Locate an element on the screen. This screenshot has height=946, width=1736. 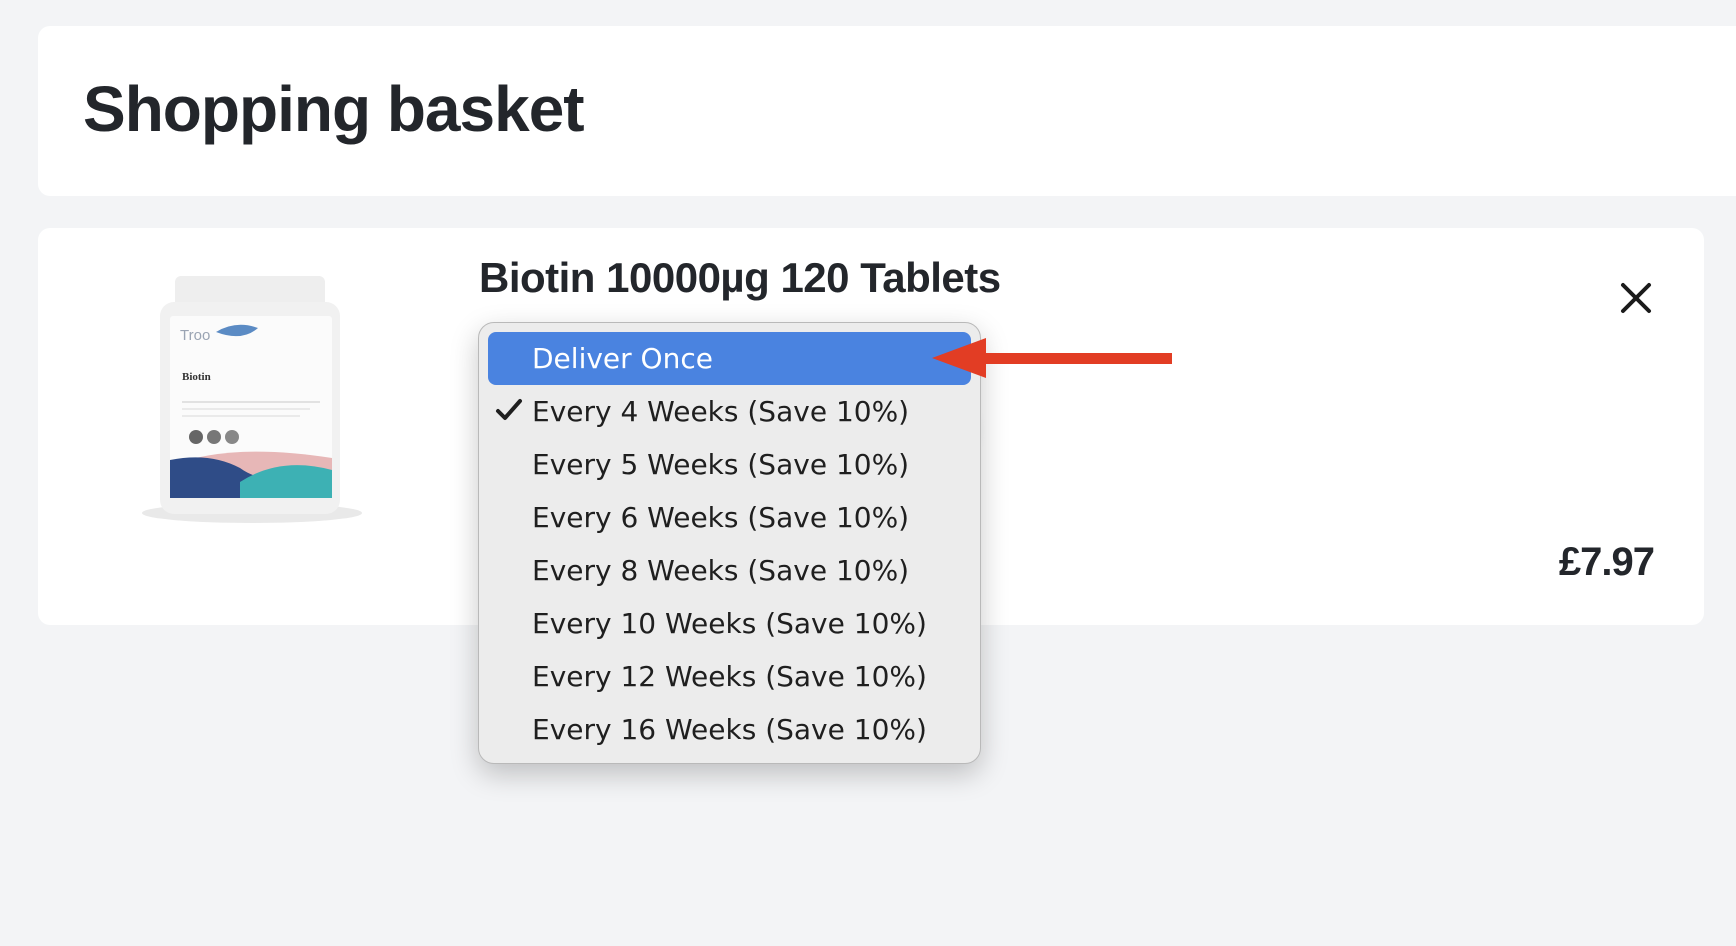
option-label: Deliver Once is located at coordinates (622, 358).